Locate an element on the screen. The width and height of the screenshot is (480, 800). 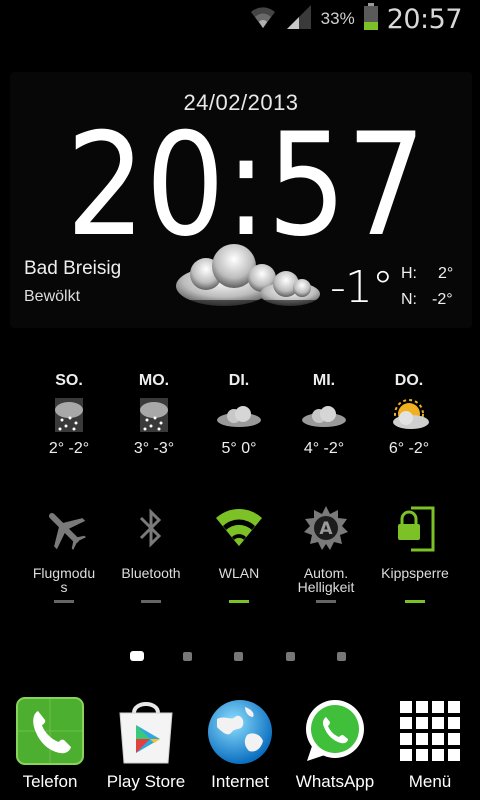
forecast-temps: 2° -2° is located at coordinates (69, 448).